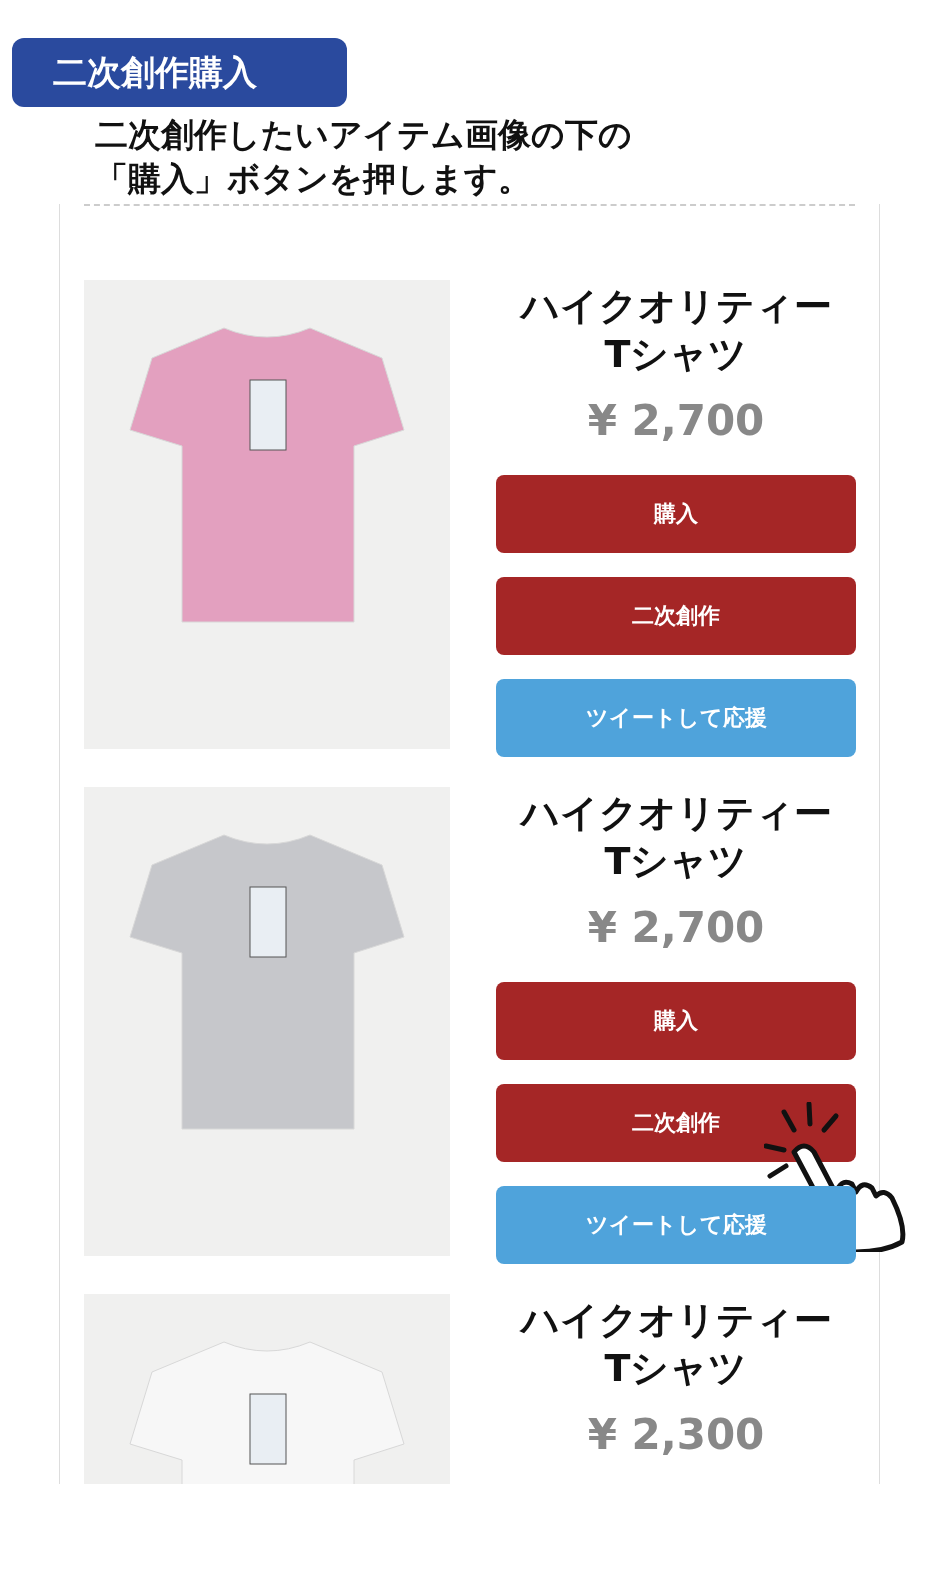 This screenshot has width=939, height=1578. Describe the element at coordinates (364, 135) in the screenshot. I see `instruction-text: 二次創作したいアイテム画像の下の` at that location.